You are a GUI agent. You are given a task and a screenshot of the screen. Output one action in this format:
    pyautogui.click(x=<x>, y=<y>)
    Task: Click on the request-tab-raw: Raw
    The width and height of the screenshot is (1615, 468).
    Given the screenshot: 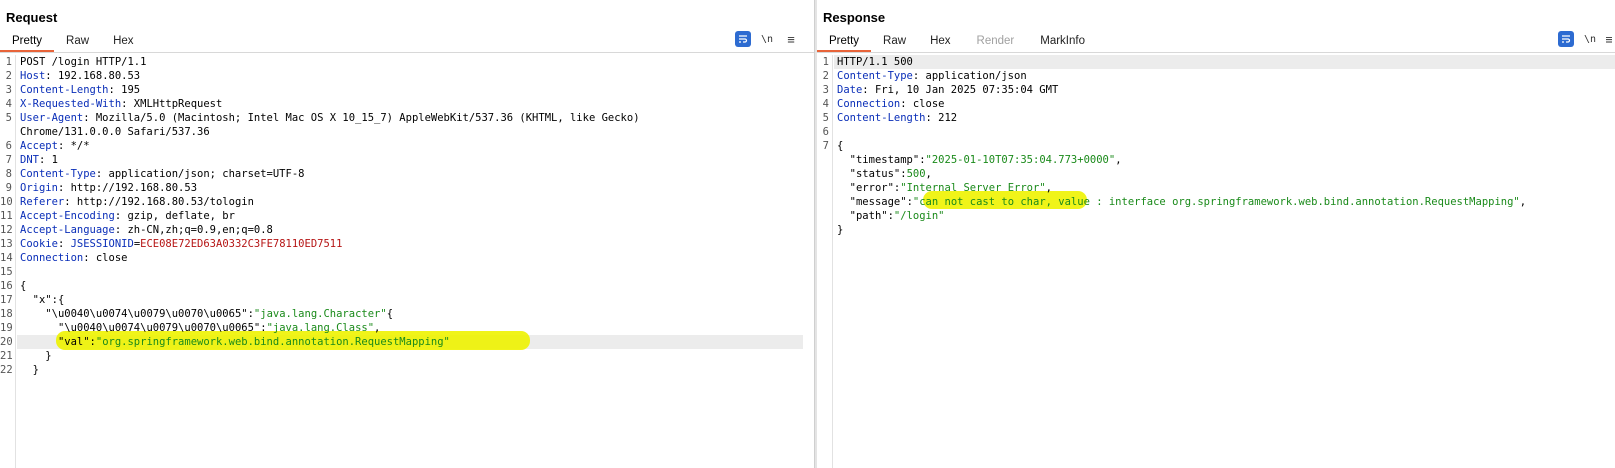 What is the action you would take?
    pyautogui.click(x=77, y=42)
    